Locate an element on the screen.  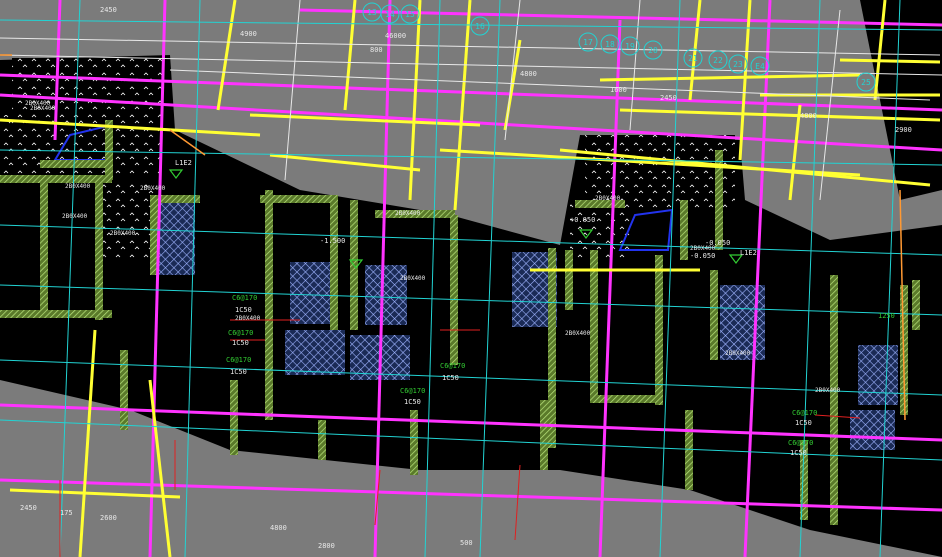
grid-bubble-label: 13 is located at coordinates (372, 12).